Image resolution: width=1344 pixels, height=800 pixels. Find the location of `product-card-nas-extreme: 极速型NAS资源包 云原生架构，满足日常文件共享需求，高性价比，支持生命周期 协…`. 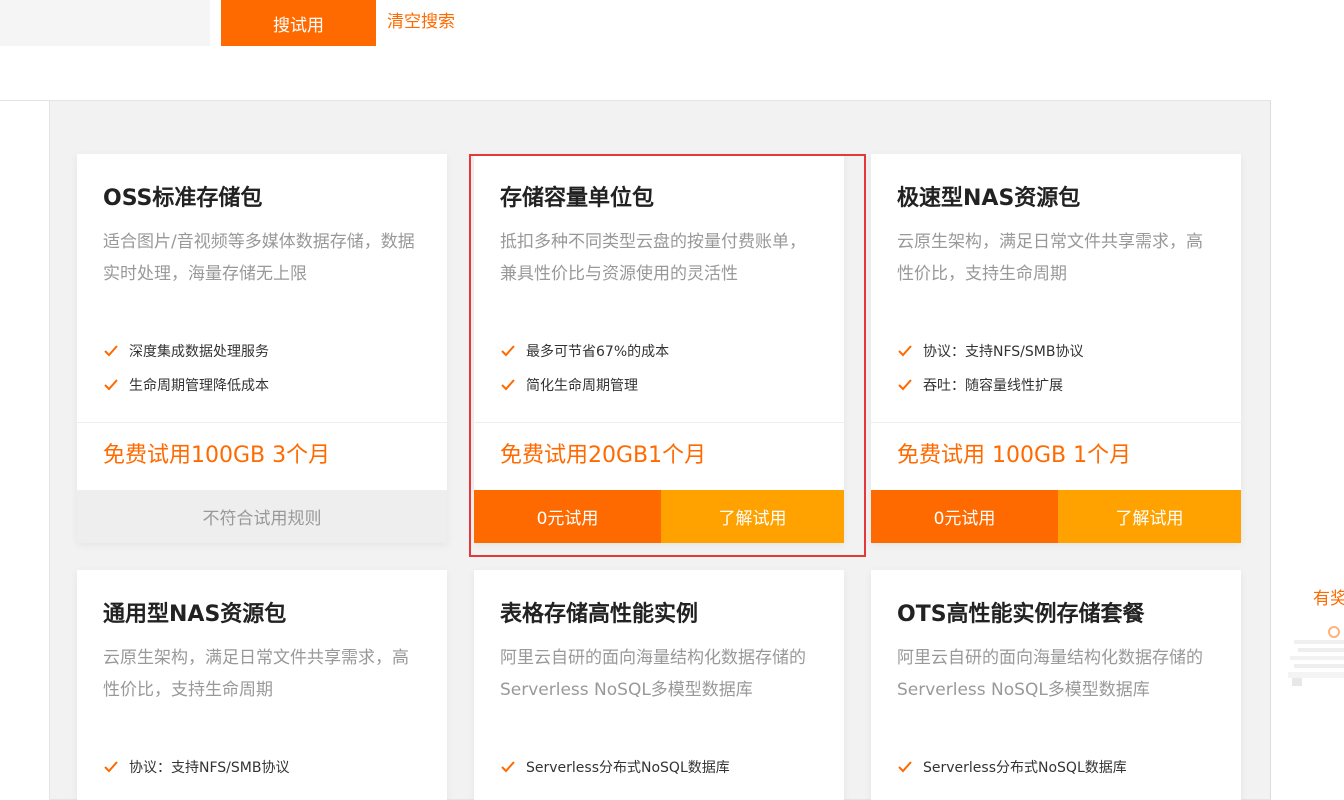

product-card-nas-extreme: 极速型NAS资源包 云原生架构，满足日常文件共享需求，高性价比，支持生命周期 协… is located at coordinates (1056, 348).